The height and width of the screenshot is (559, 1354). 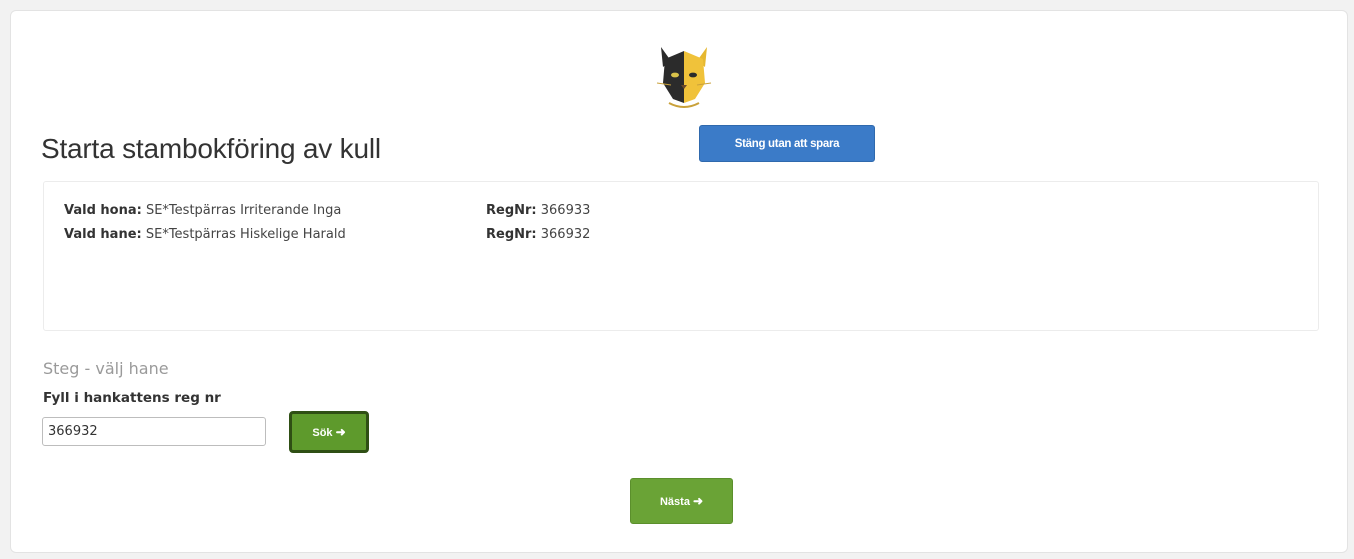 I want to click on male-label: Vald hane:, so click(x=103, y=234).